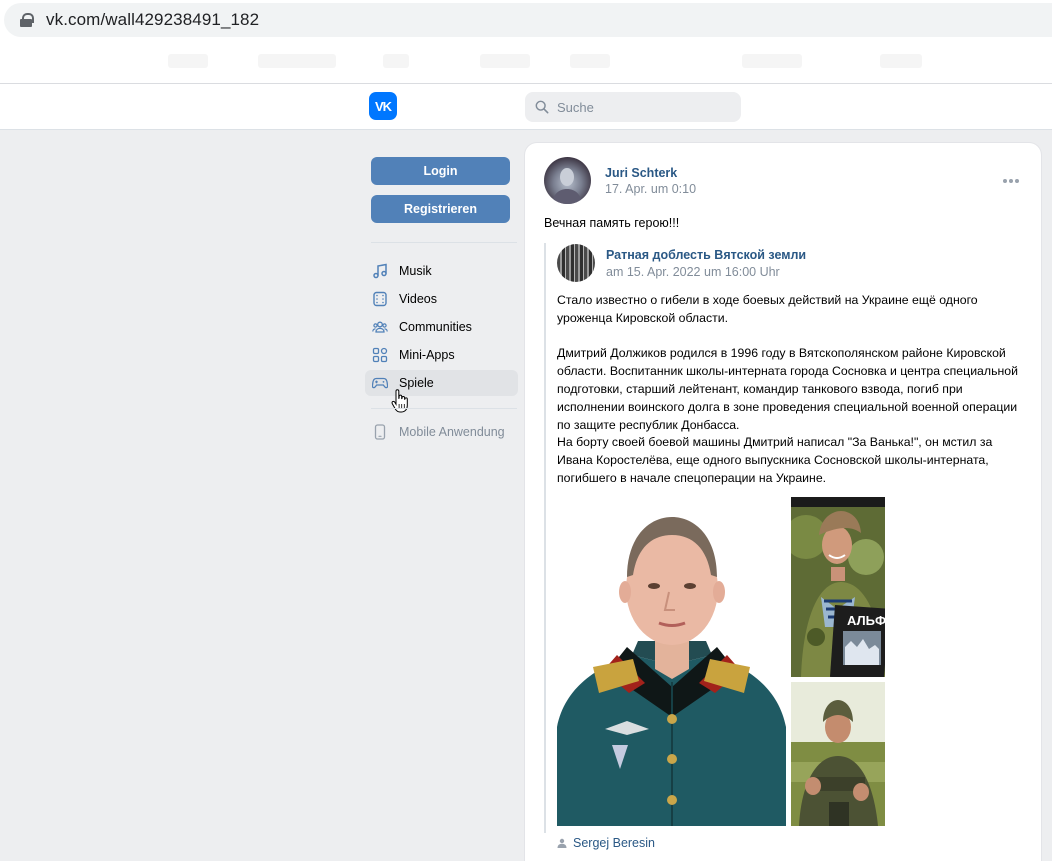 The height and width of the screenshot is (861, 1052). What do you see at coordinates (427, 355) in the screenshot?
I see `sidebar-item-label: Mini-Apps` at bounding box center [427, 355].